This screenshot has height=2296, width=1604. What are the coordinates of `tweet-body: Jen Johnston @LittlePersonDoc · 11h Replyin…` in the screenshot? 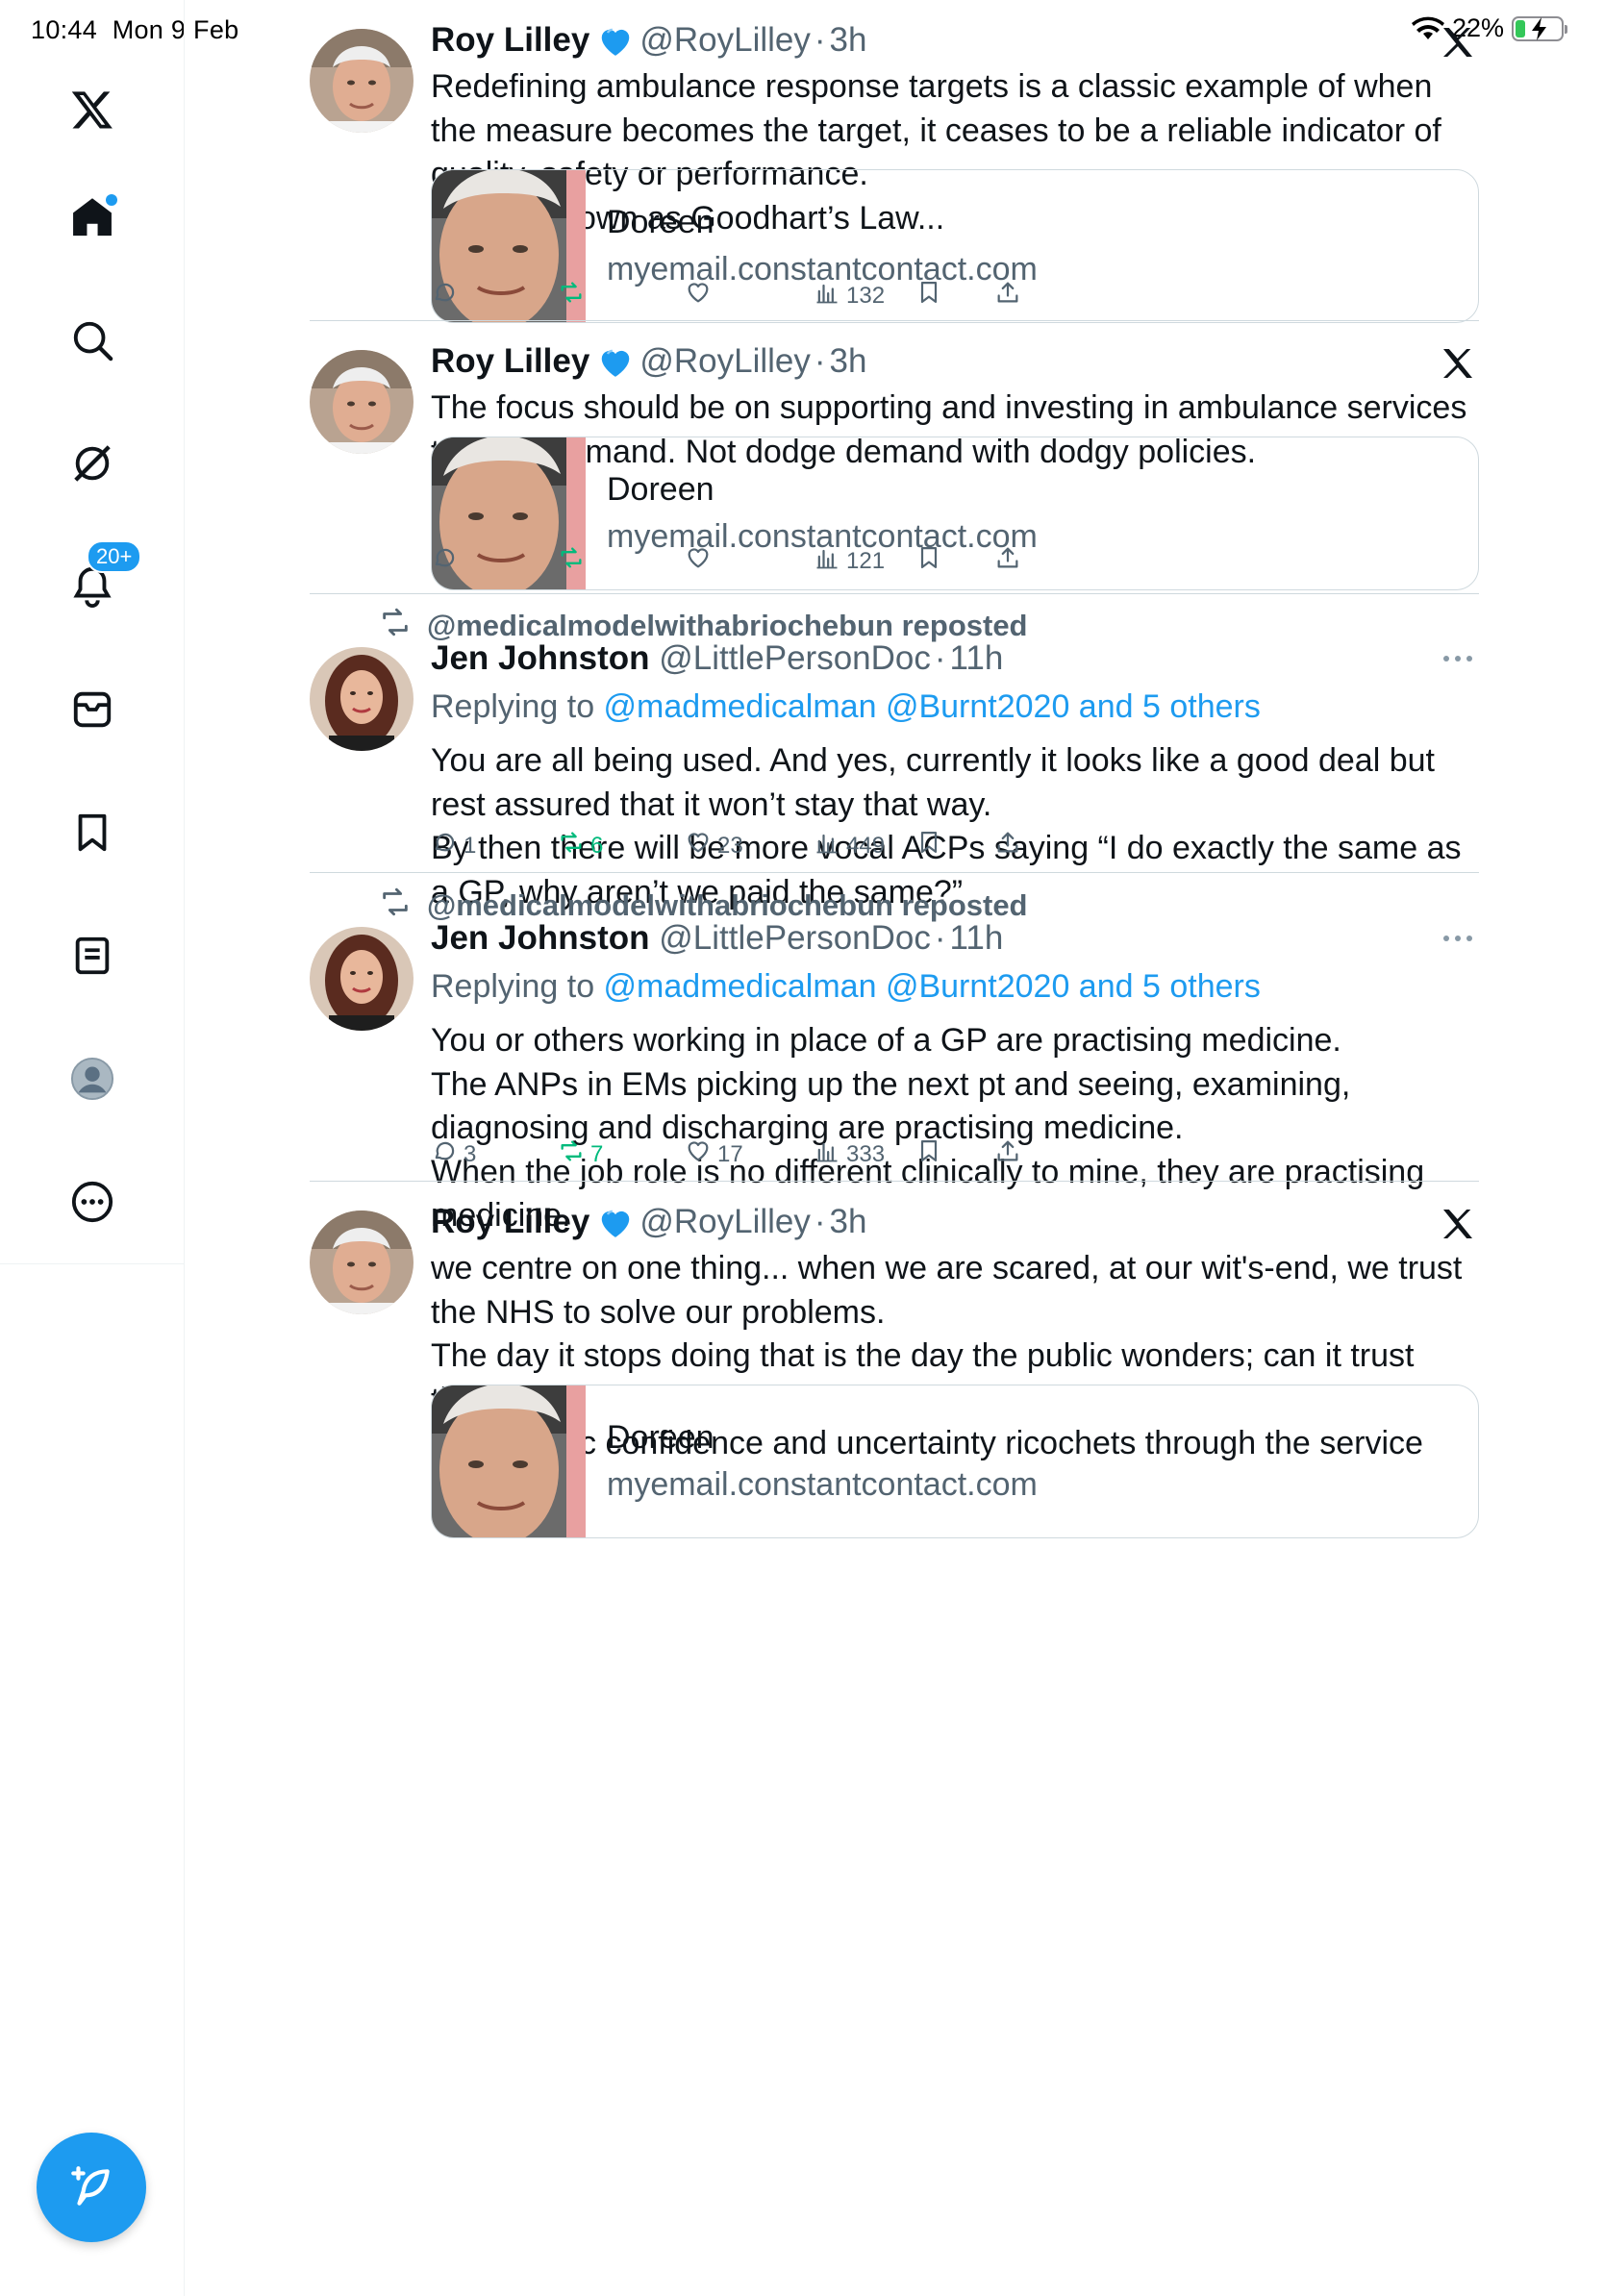 It's located at (953, 1076).